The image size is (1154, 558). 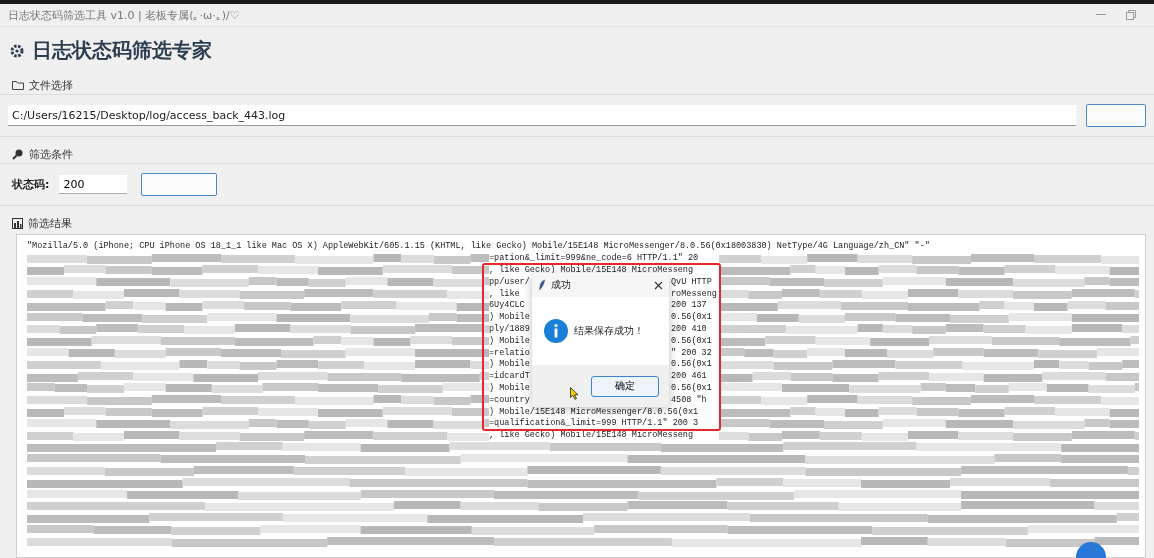 What do you see at coordinates (592, 270) in the screenshot?
I see `log-line: , like Gecko) Mobile/15E148 MicroMesseng` at bounding box center [592, 270].